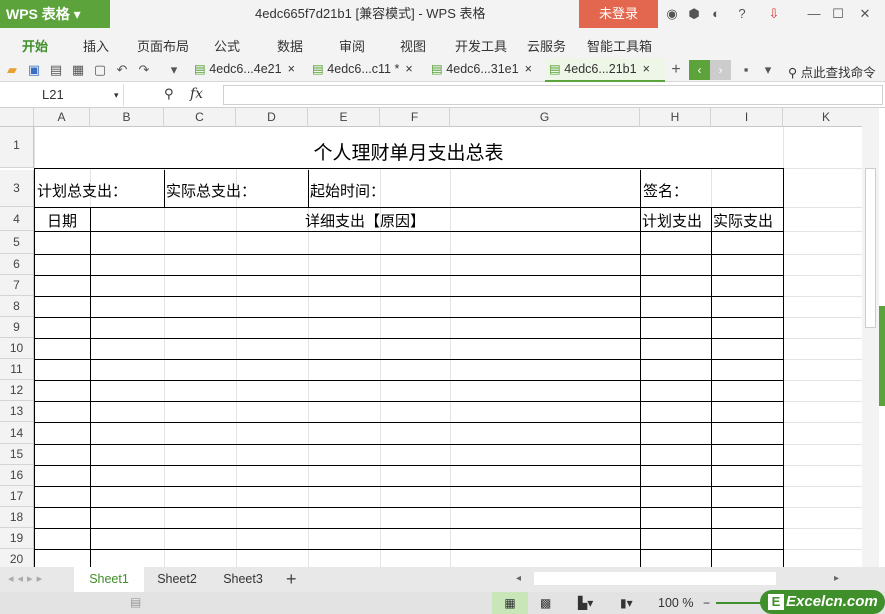  Describe the element at coordinates (716, 14) in the screenshot. I see `feedback-icon: ◐` at that location.